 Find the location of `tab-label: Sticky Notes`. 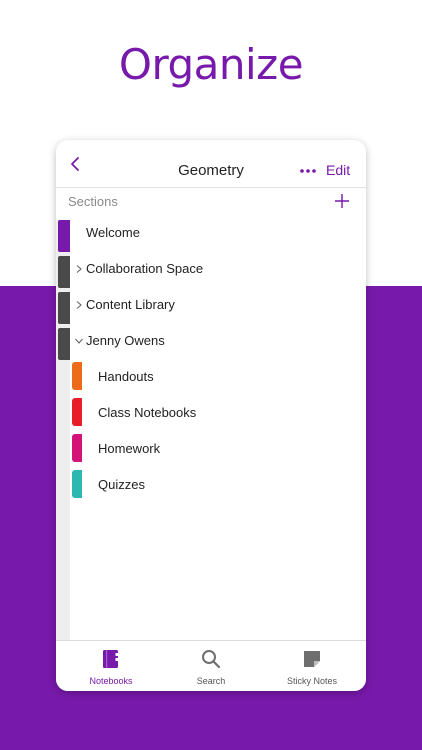

tab-label: Sticky Notes is located at coordinates (311, 681).